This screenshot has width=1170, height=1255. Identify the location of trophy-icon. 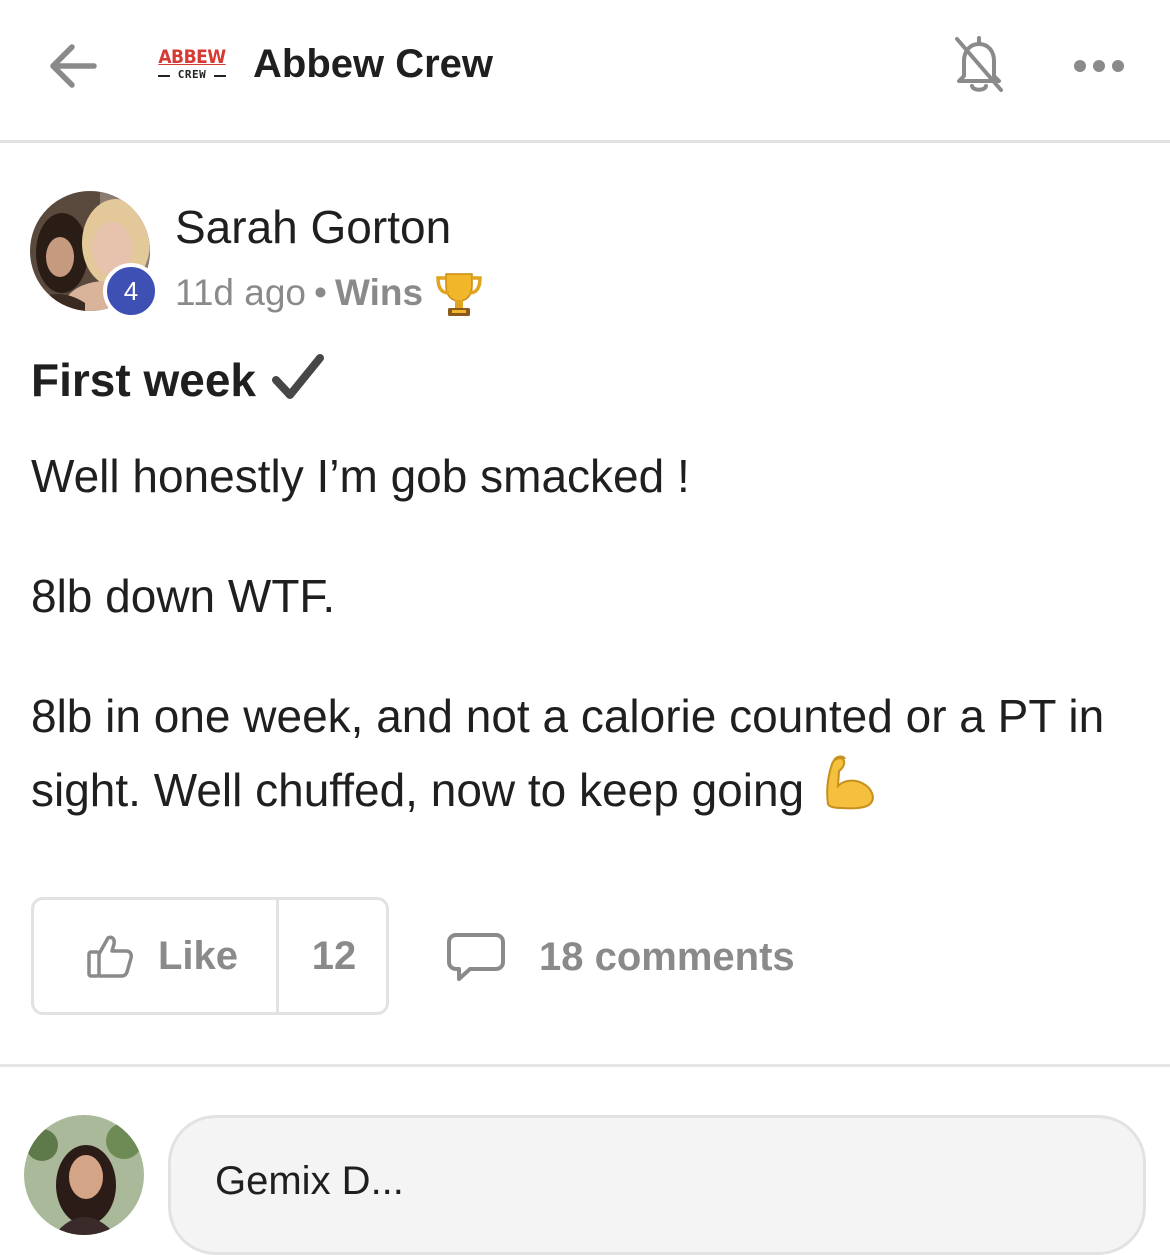
(459, 294).